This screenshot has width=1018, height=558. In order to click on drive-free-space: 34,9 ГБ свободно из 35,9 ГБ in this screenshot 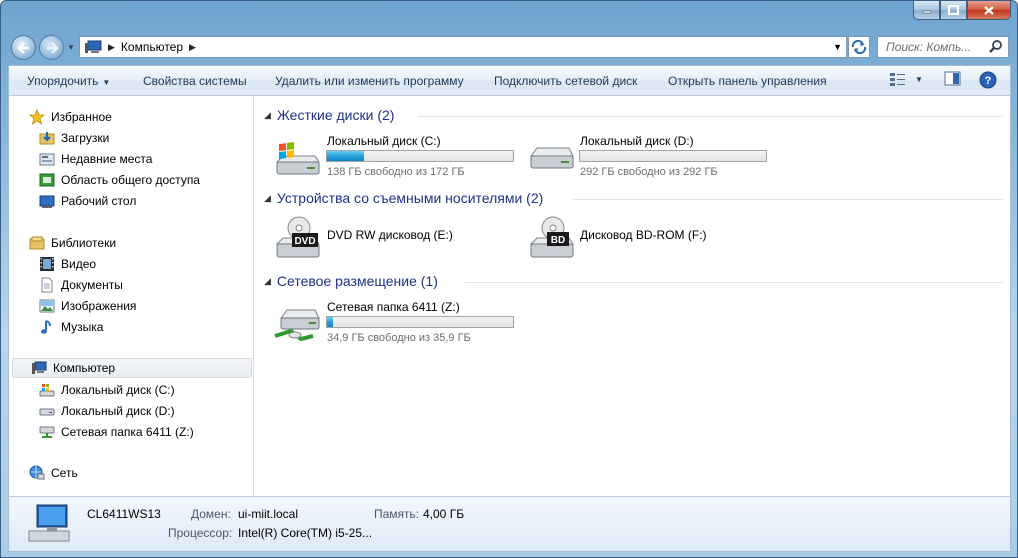, I will do `click(399, 338)`.